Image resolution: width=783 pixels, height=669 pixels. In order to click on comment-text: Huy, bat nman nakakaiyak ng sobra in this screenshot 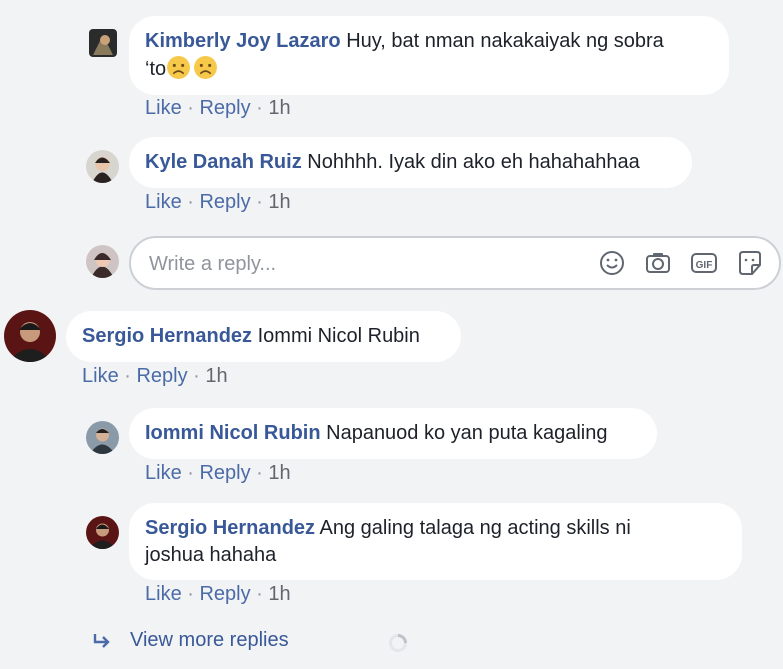, I will do `click(505, 41)`.